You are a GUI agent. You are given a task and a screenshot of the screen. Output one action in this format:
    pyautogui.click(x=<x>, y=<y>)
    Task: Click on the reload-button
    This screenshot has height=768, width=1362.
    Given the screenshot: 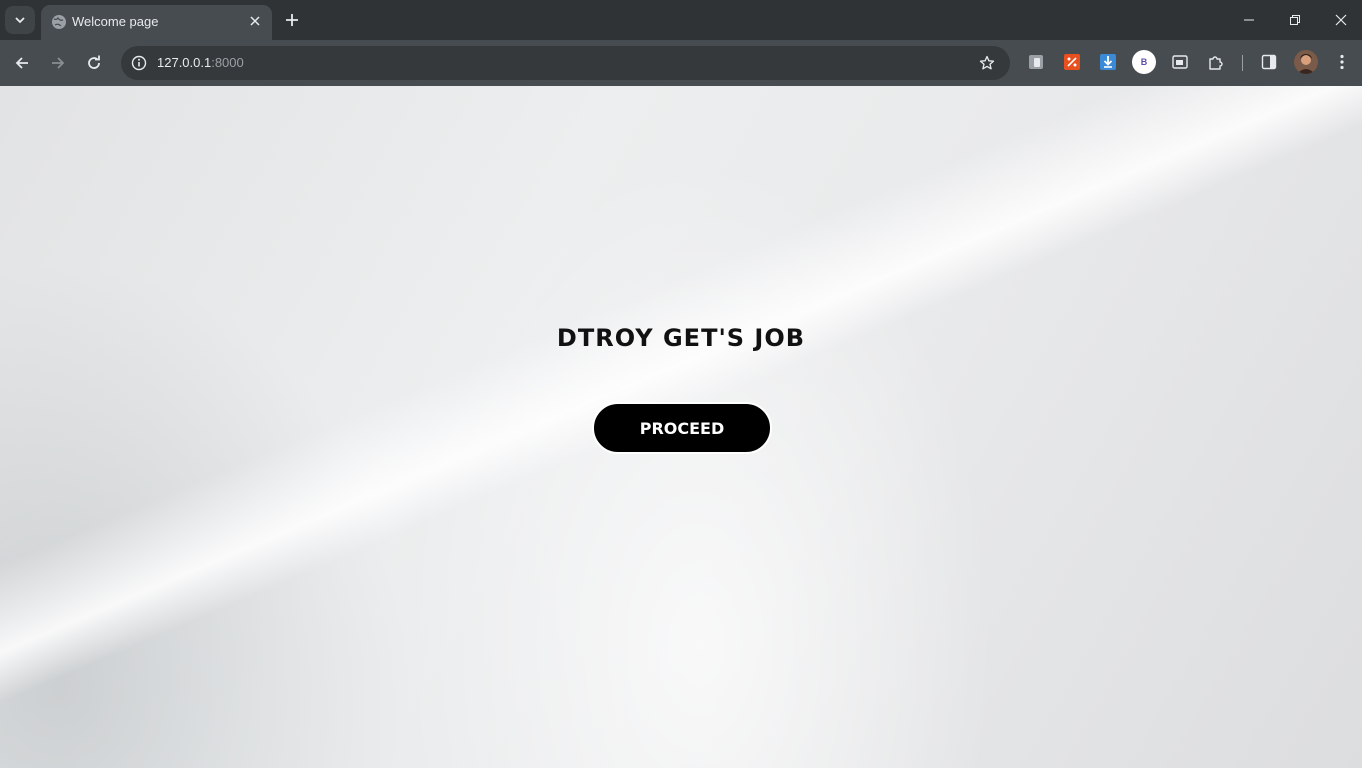 What is the action you would take?
    pyautogui.click(x=94, y=63)
    